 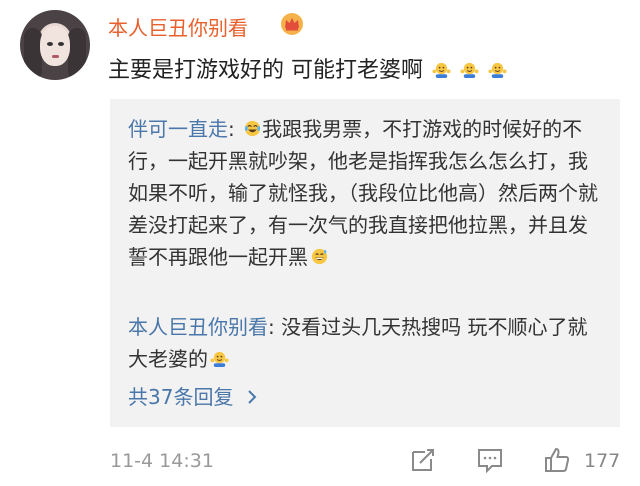 I want to click on total-replies-label: 共37条回复, so click(x=180, y=397).